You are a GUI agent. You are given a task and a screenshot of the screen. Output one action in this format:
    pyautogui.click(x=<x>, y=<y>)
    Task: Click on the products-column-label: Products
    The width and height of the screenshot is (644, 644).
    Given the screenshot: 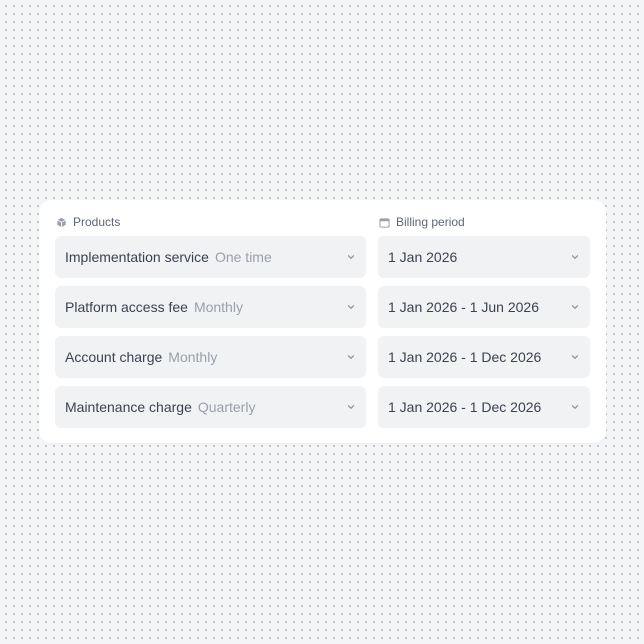 What is the action you would take?
    pyautogui.click(x=97, y=222)
    